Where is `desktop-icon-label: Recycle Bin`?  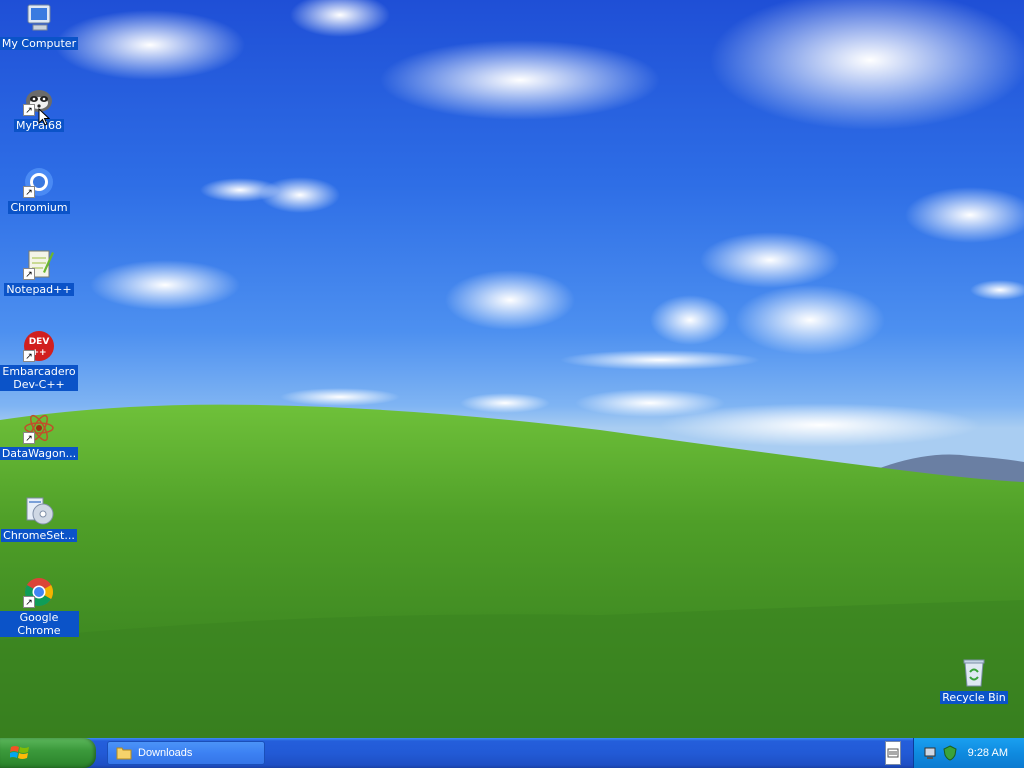 desktop-icon-label: Recycle Bin is located at coordinates (974, 697).